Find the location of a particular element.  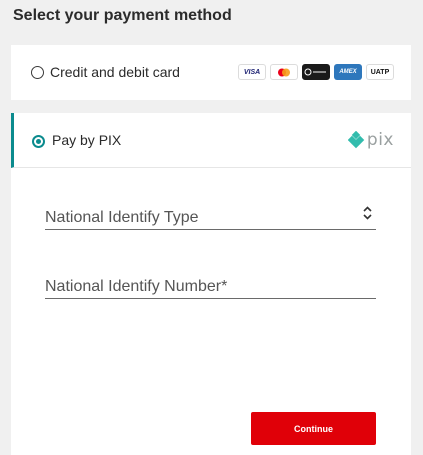

card-logos: VISA AMEX UATP is located at coordinates (316, 72).